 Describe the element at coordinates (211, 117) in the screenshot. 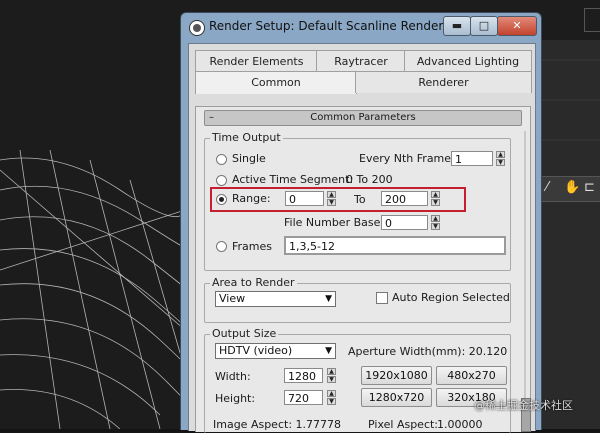

I see `collapse-icon: –` at that location.